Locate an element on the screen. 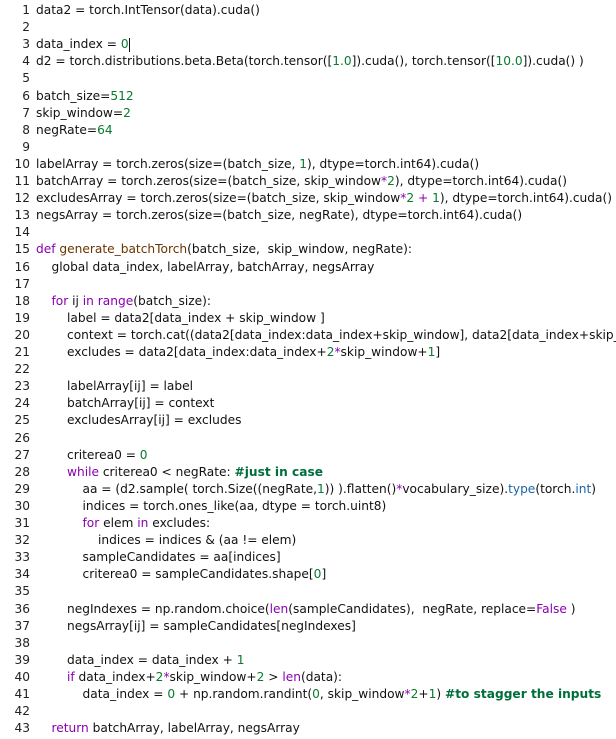 The width and height of the screenshot is (616, 739). code-line: 23 labelArray[ij] = label is located at coordinates (308, 386).